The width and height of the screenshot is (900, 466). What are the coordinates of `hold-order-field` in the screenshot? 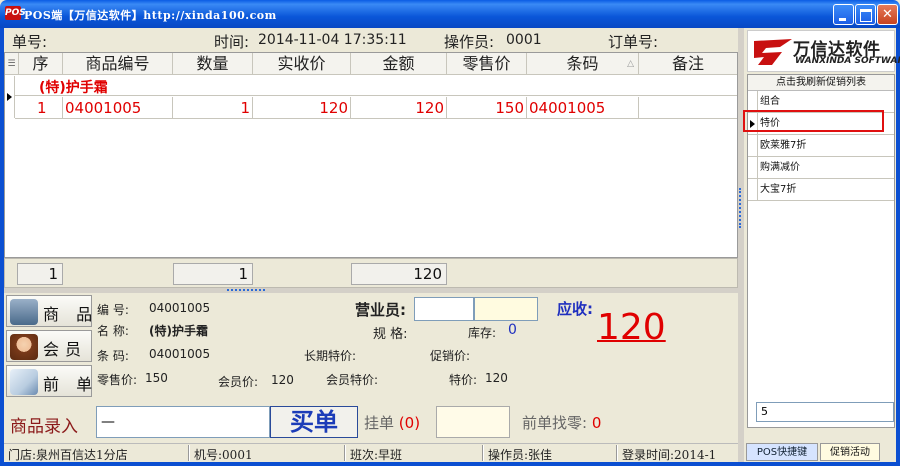 It's located at (473, 422).